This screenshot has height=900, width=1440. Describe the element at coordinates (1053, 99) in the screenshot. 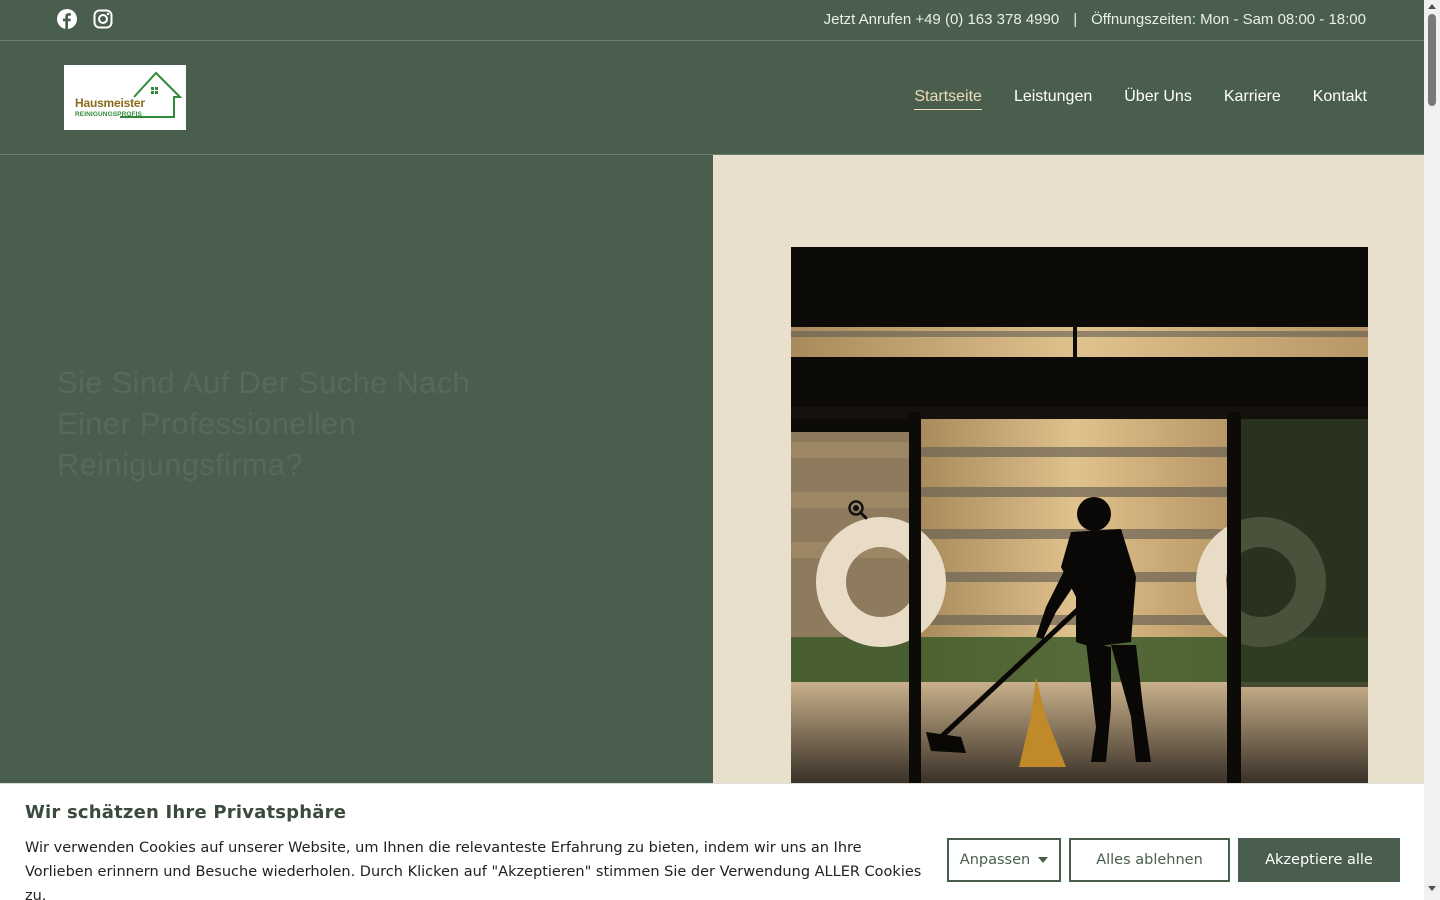

I see `nav-leistungen: Leistungen` at that location.